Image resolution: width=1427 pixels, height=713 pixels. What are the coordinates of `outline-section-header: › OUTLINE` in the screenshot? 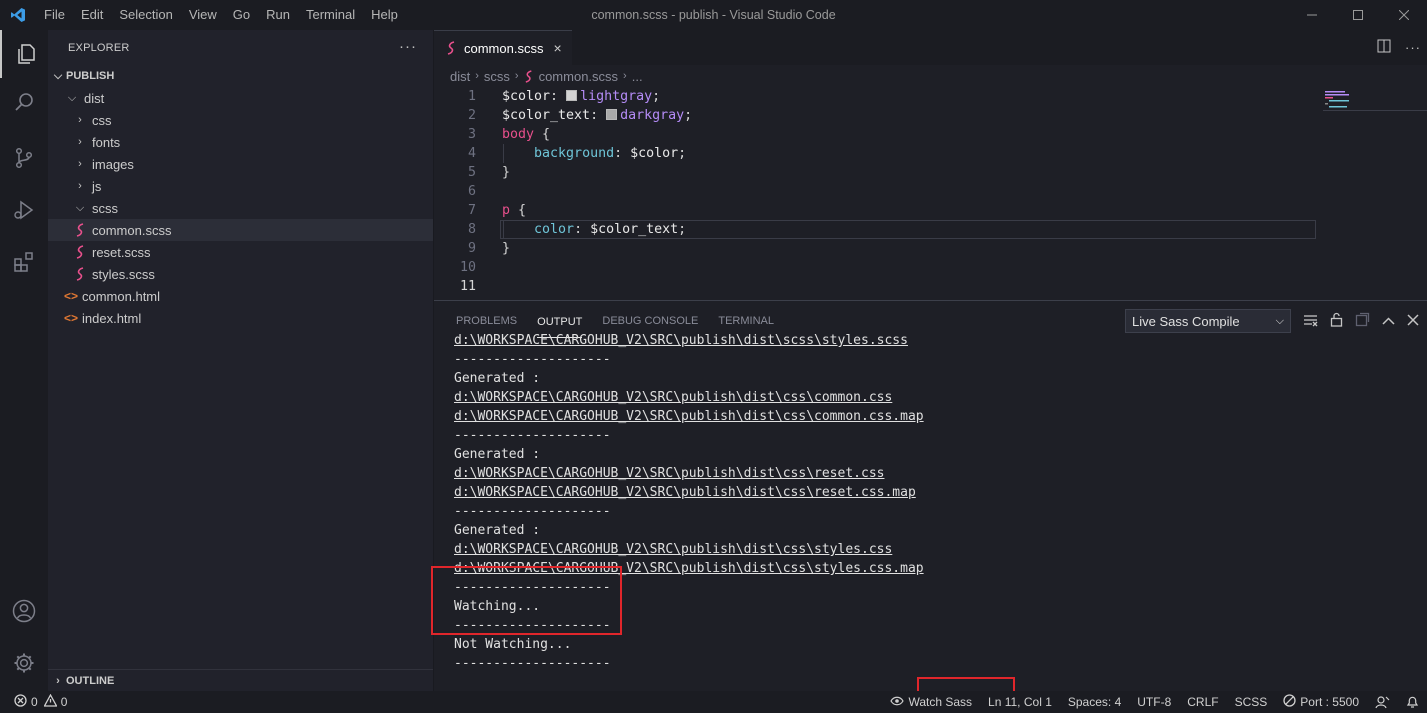 It's located at (240, 680).